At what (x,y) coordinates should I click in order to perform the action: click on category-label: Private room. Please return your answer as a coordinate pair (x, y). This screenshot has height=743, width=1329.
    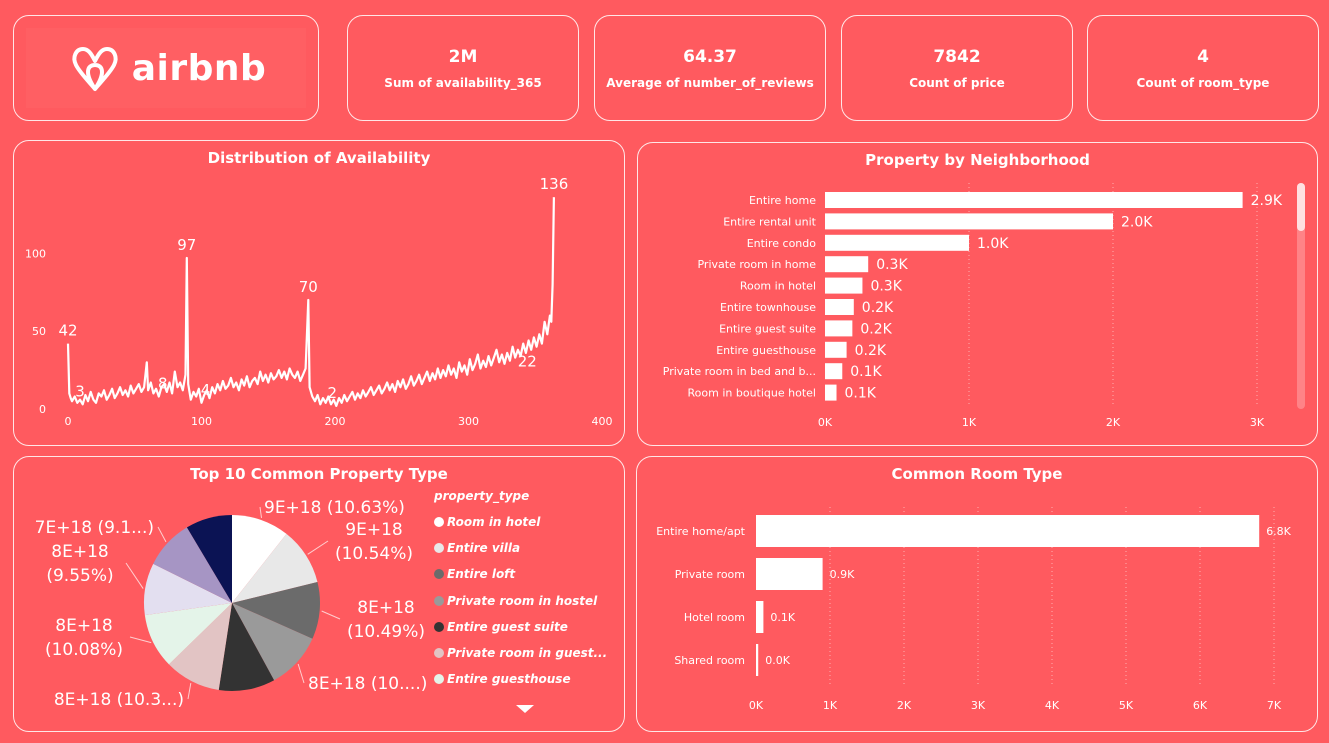
    Looking at the image, I should click on (710, 574).